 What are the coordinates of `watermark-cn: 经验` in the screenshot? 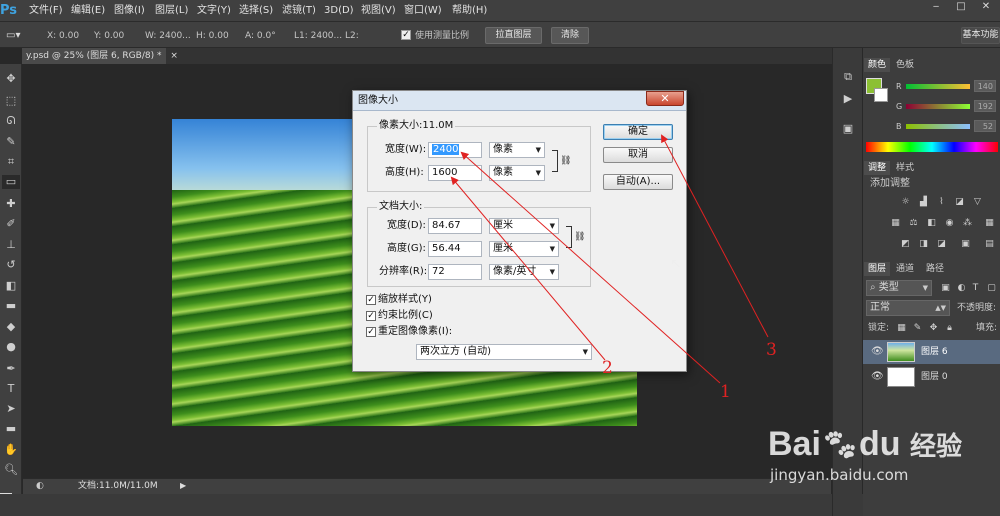 It's located at (936, 446).